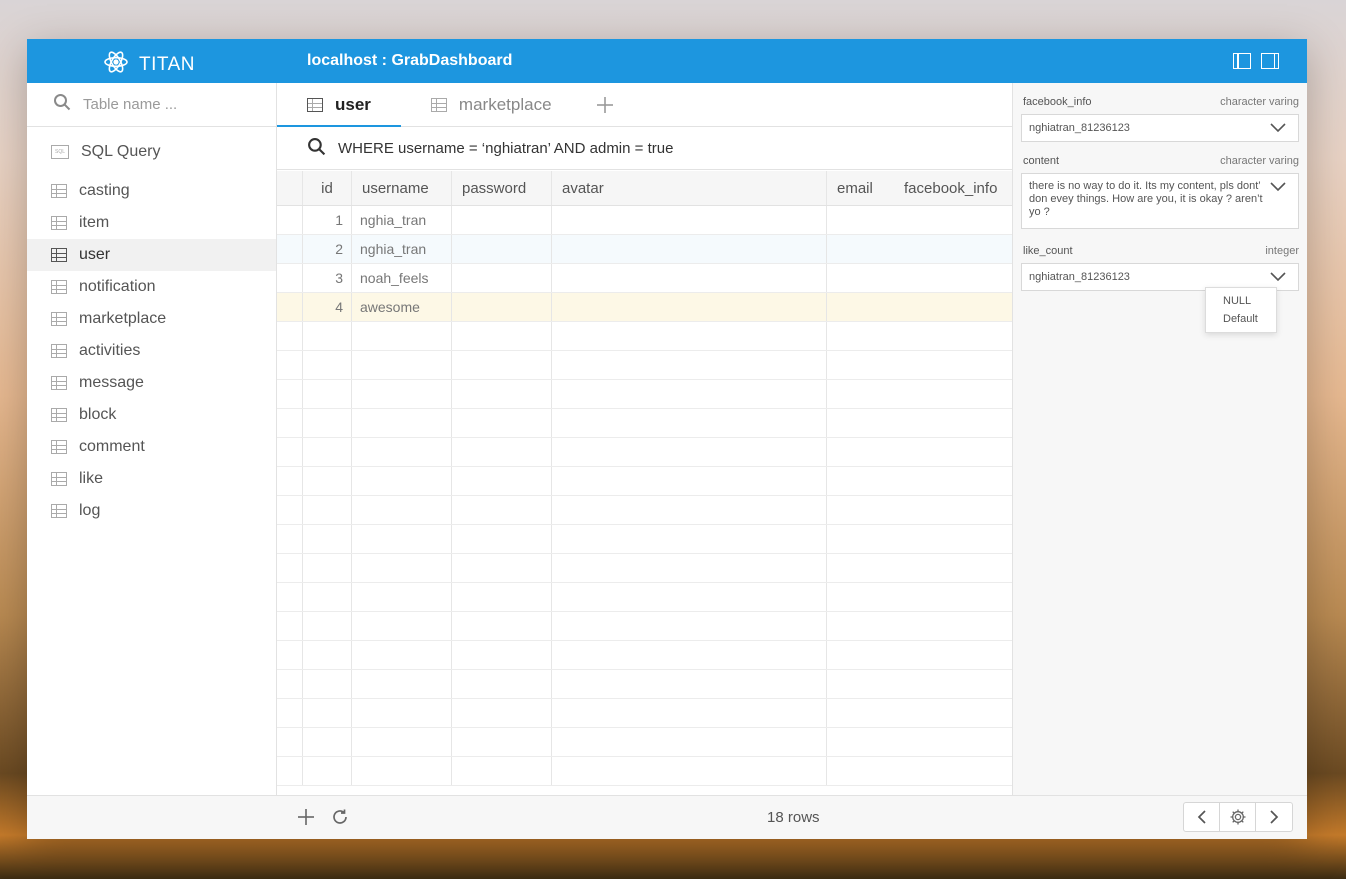  What do you see at coordinates (1270, 61) in the screenshot?
I see `toggle-right-panel-icon` at bounding box center [1270, 61].